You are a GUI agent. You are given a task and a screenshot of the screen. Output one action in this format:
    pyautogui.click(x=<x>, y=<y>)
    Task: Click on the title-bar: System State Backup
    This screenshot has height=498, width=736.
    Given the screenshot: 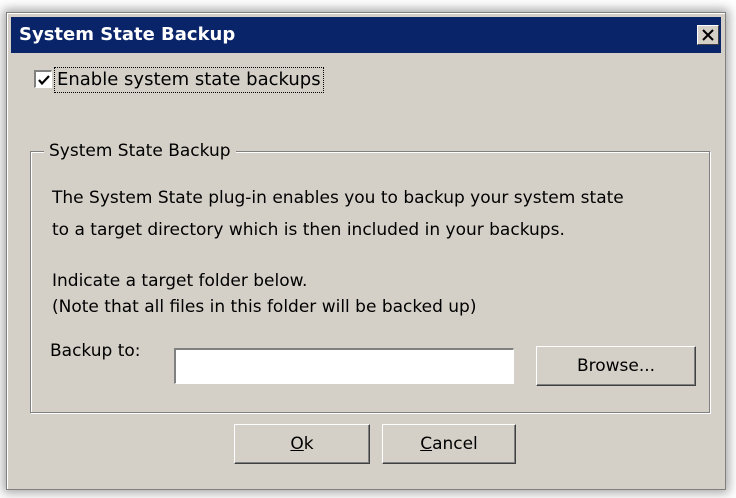 What is the action you would take?
    pyautogui.click(x=366, y=35)
    